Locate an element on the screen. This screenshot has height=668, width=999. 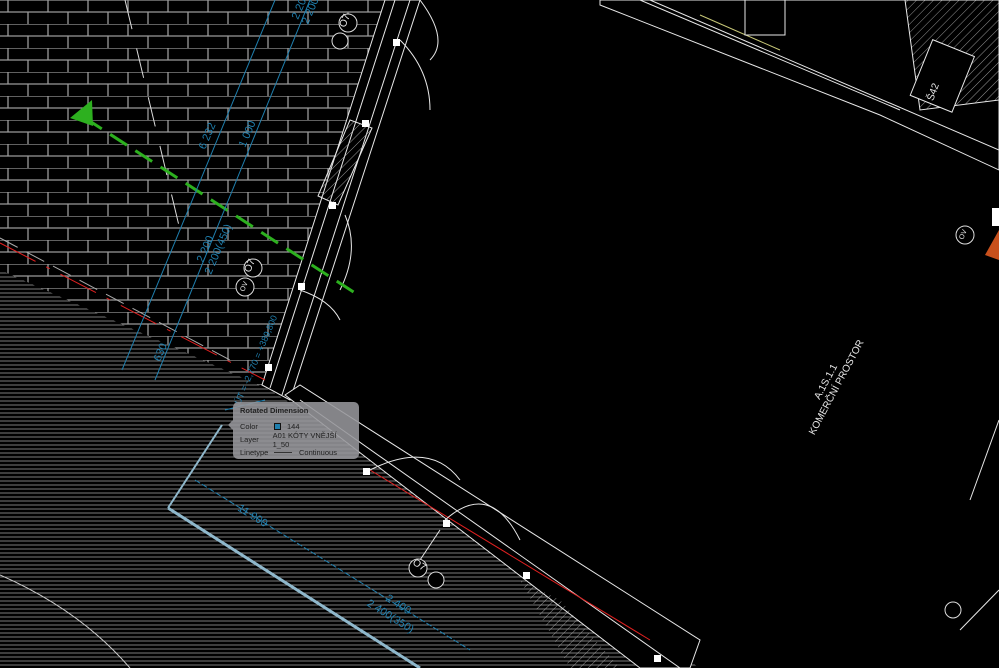
room-label: A.1S.1.1 KOMERČNÍ PROSTOR is located at coordinates (835, 387).